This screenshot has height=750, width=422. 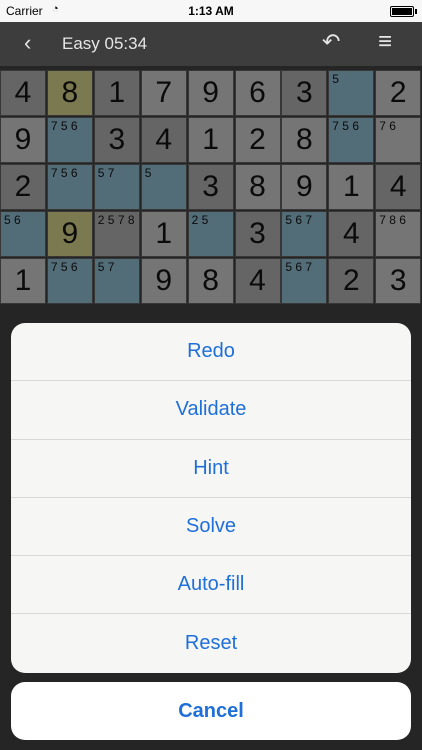 What do you see at coordinates (27, 43) in the screenshot?
I see `chevron-left-icon: ‹` at bounding box center [27, 43].